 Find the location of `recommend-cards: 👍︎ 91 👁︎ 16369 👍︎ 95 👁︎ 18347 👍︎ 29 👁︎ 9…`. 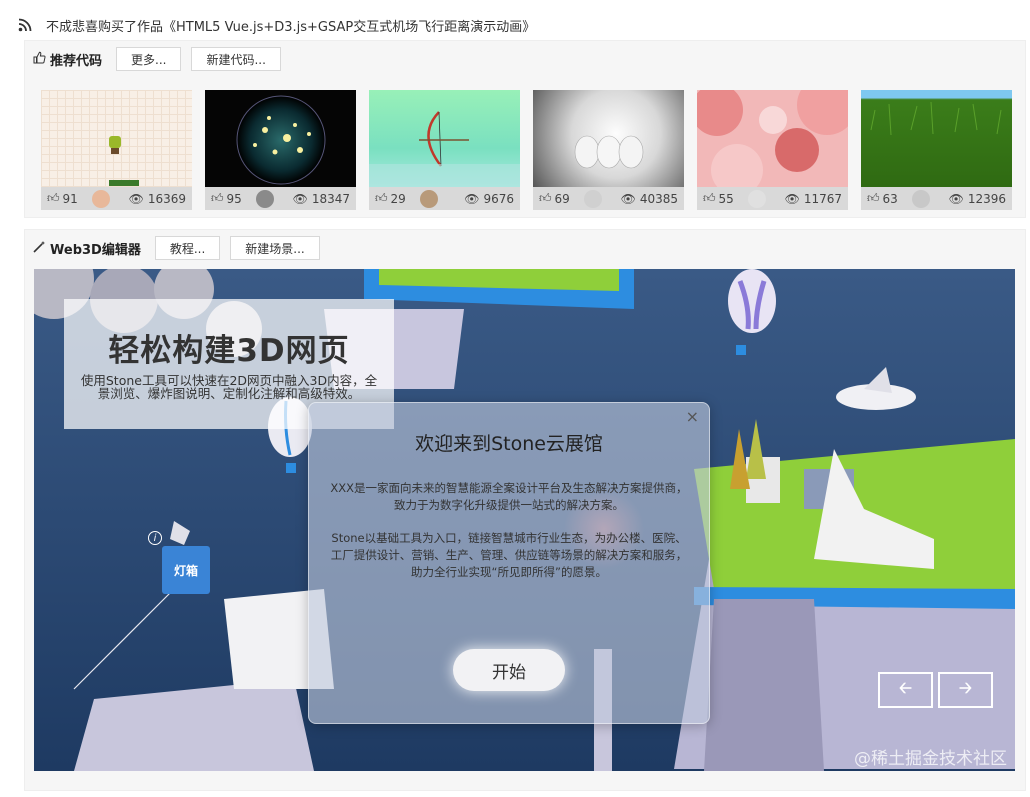

recommend-cards: 👍︎ 91 👁︎ 16369 👍︎ 95 👁︎ 18347 👍︎ 29 👁︎ 9… is located at coordinates (526, 150).